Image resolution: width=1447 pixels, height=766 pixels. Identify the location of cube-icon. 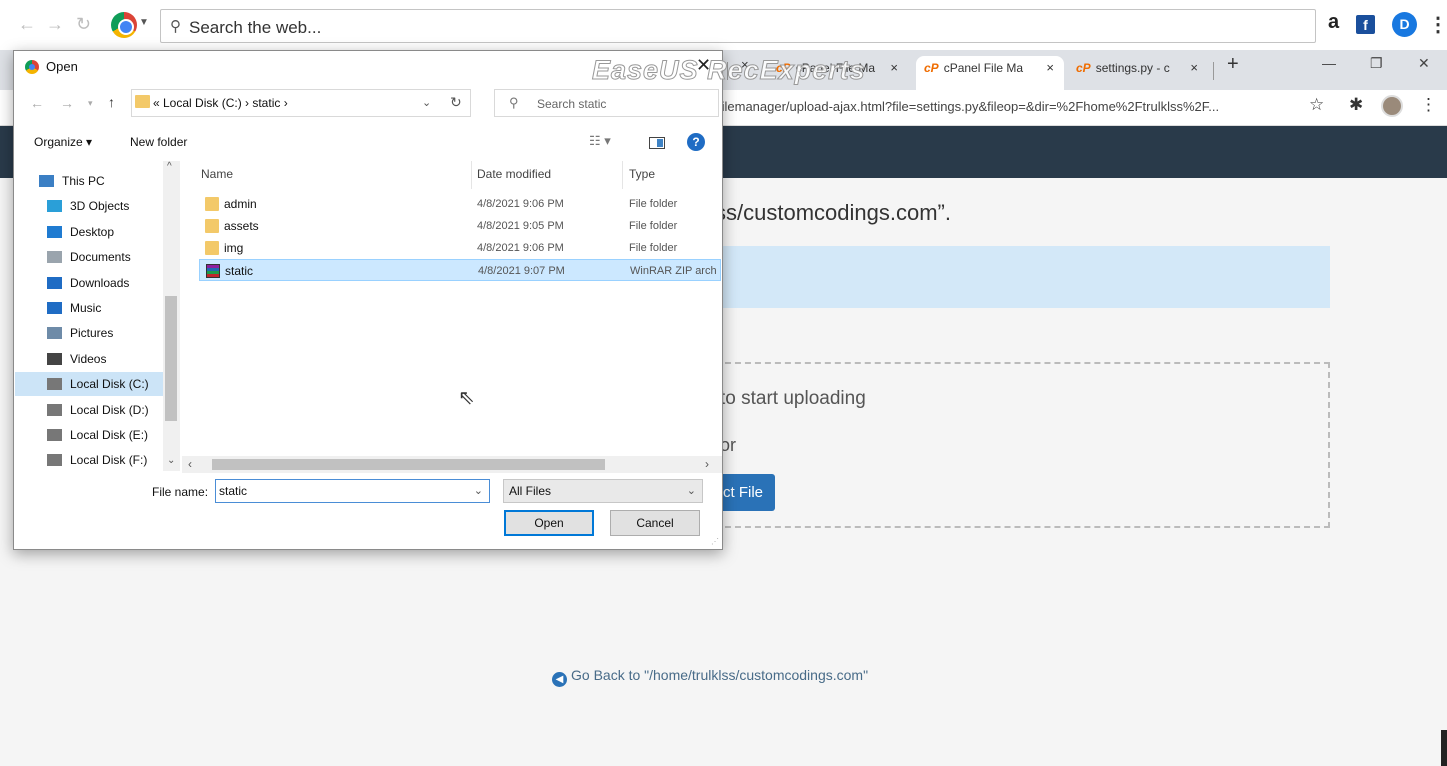
(54, 206).